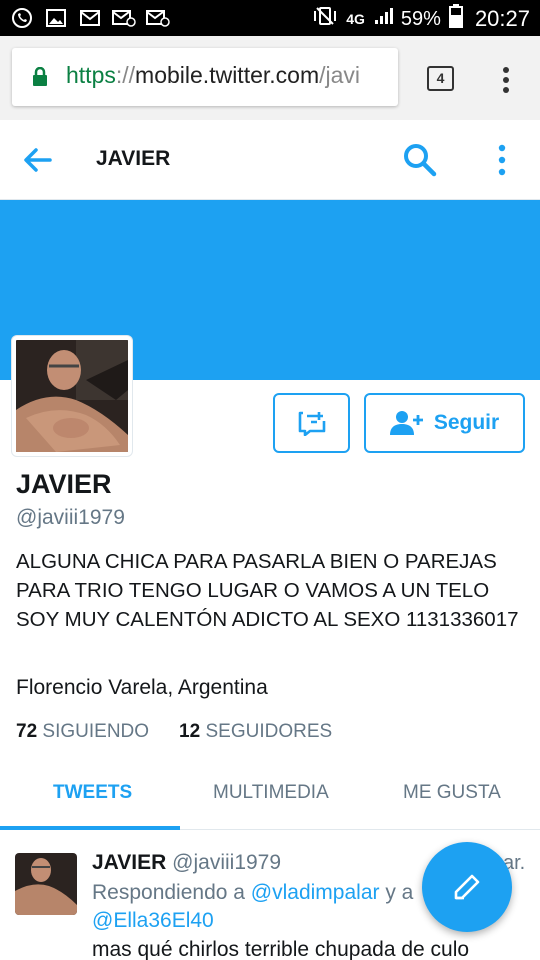  Describe the element at coordinates (325, 19) in the screenshot. I see `vibrate-mute-icon` at that location.